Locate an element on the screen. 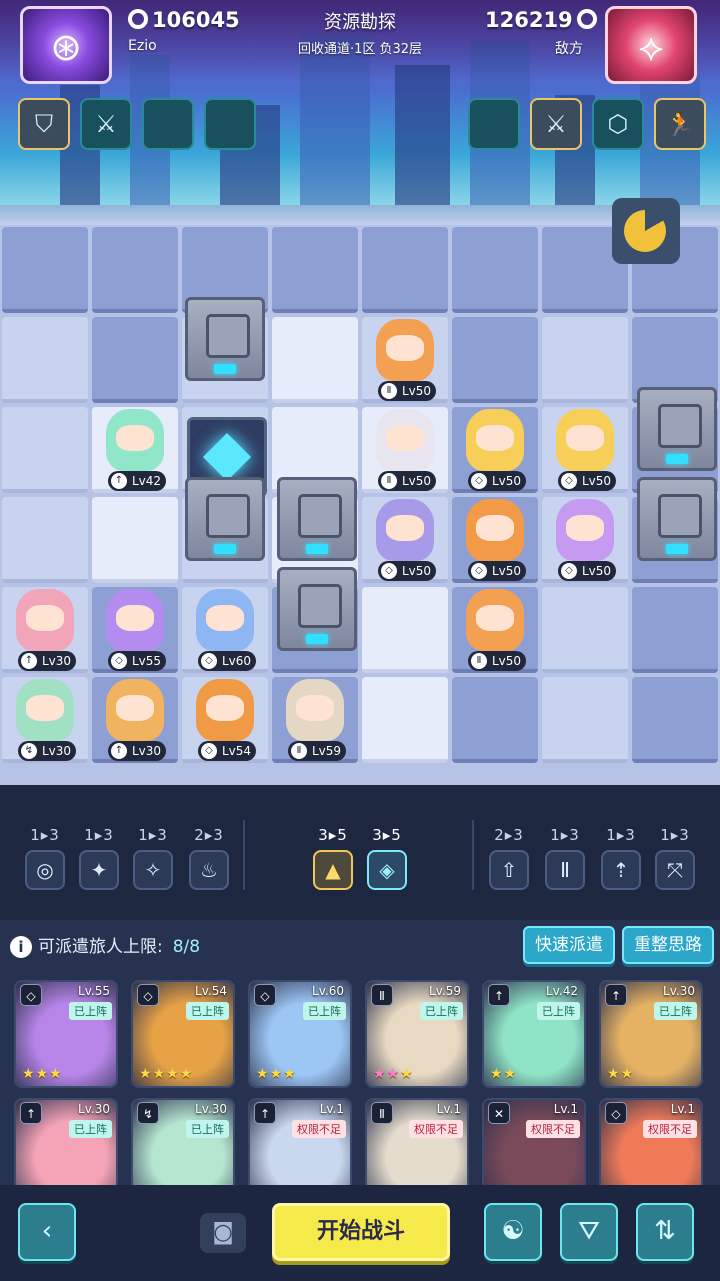  synergy-arrow-up: 2▸3 ⇧ is located at coordinates (509, 858).